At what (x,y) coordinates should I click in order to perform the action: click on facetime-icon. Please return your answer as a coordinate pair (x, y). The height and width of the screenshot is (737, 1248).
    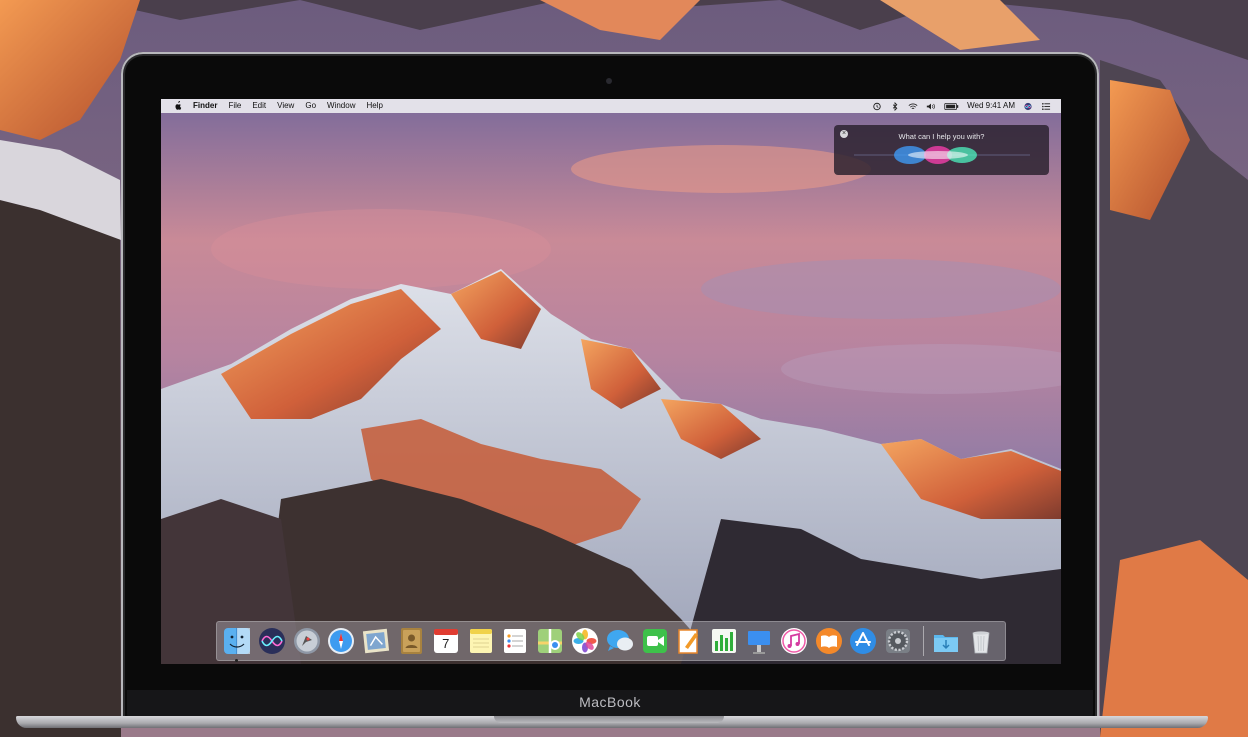
    Looking at the image, I should click on (655, 641).